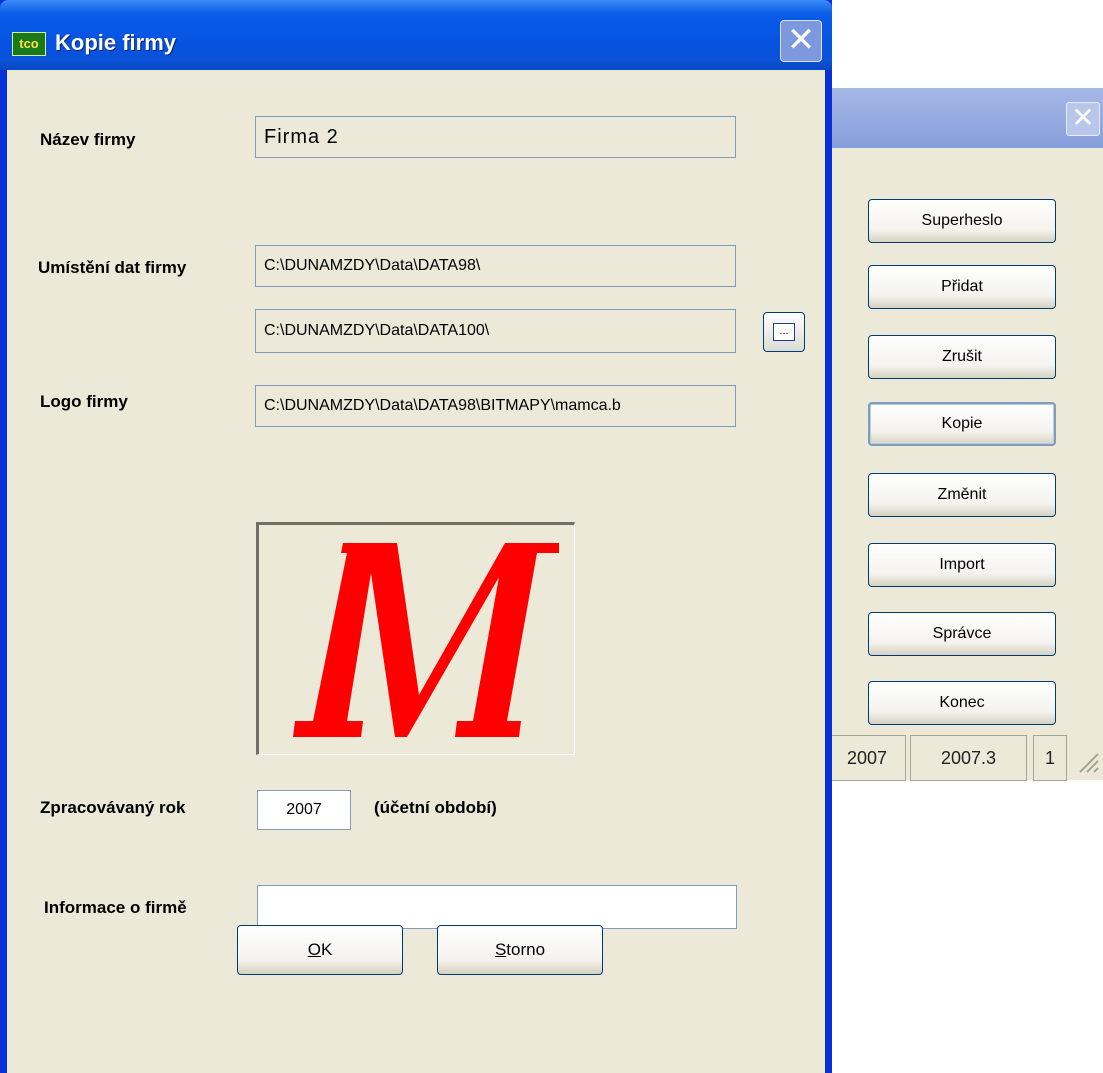  Describe the element at coordinates (962, 495) in the screenshot. I see `zmenit-button: Změnit` at that location.